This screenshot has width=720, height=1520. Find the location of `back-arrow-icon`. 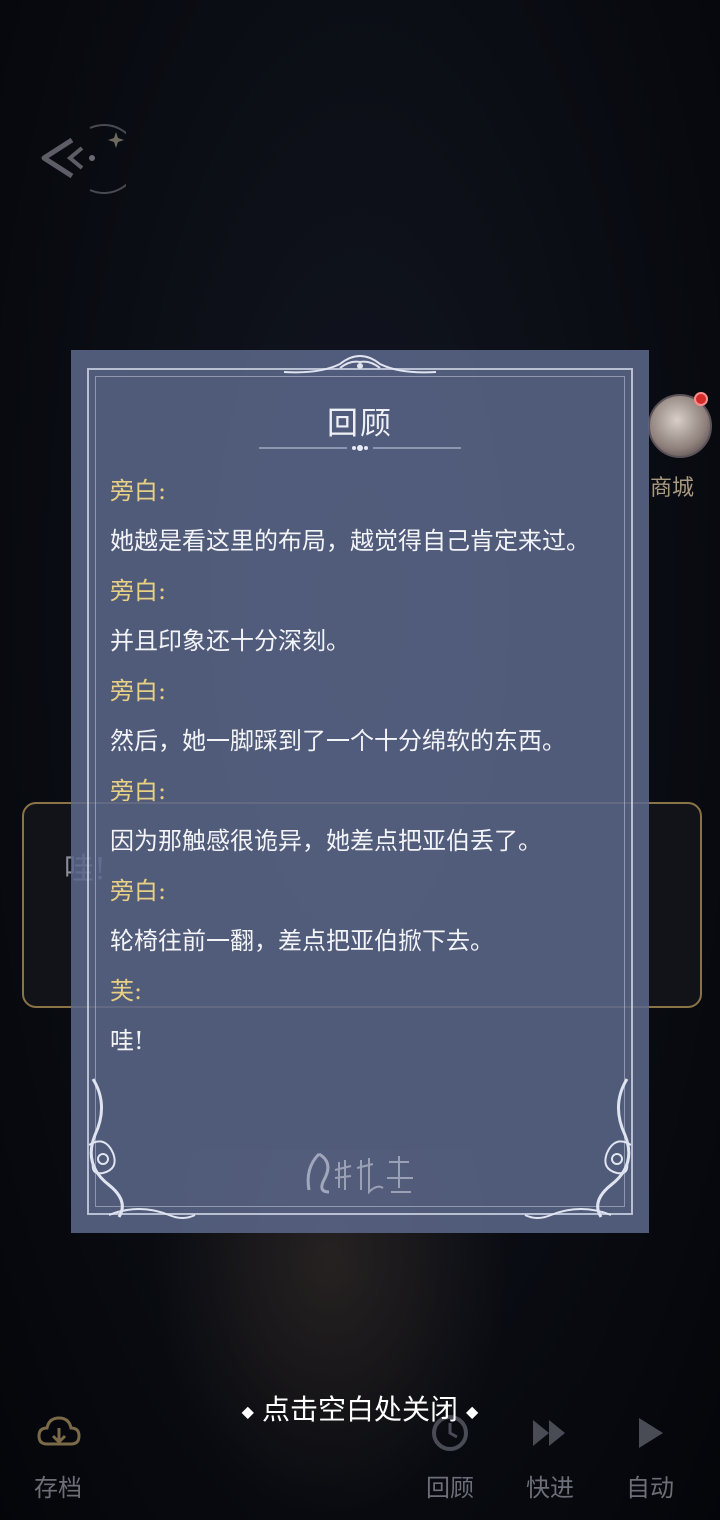

back-arrow-icon is located at coordinates (90, 159).